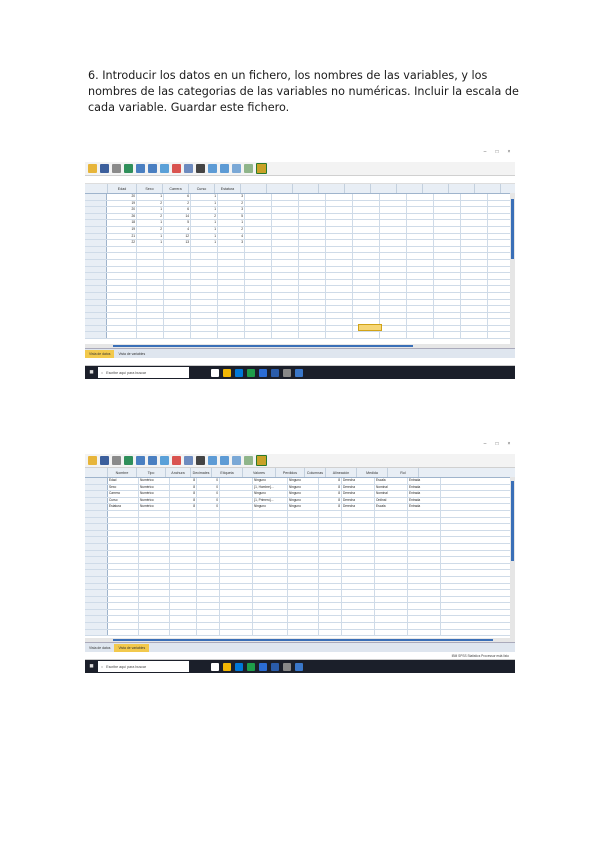 The width and height of the screenshot is (599, 848). Describe the element at coordinates (201, 472) in the screenshot. I see `col-header-decimales: Decimales` at that location.